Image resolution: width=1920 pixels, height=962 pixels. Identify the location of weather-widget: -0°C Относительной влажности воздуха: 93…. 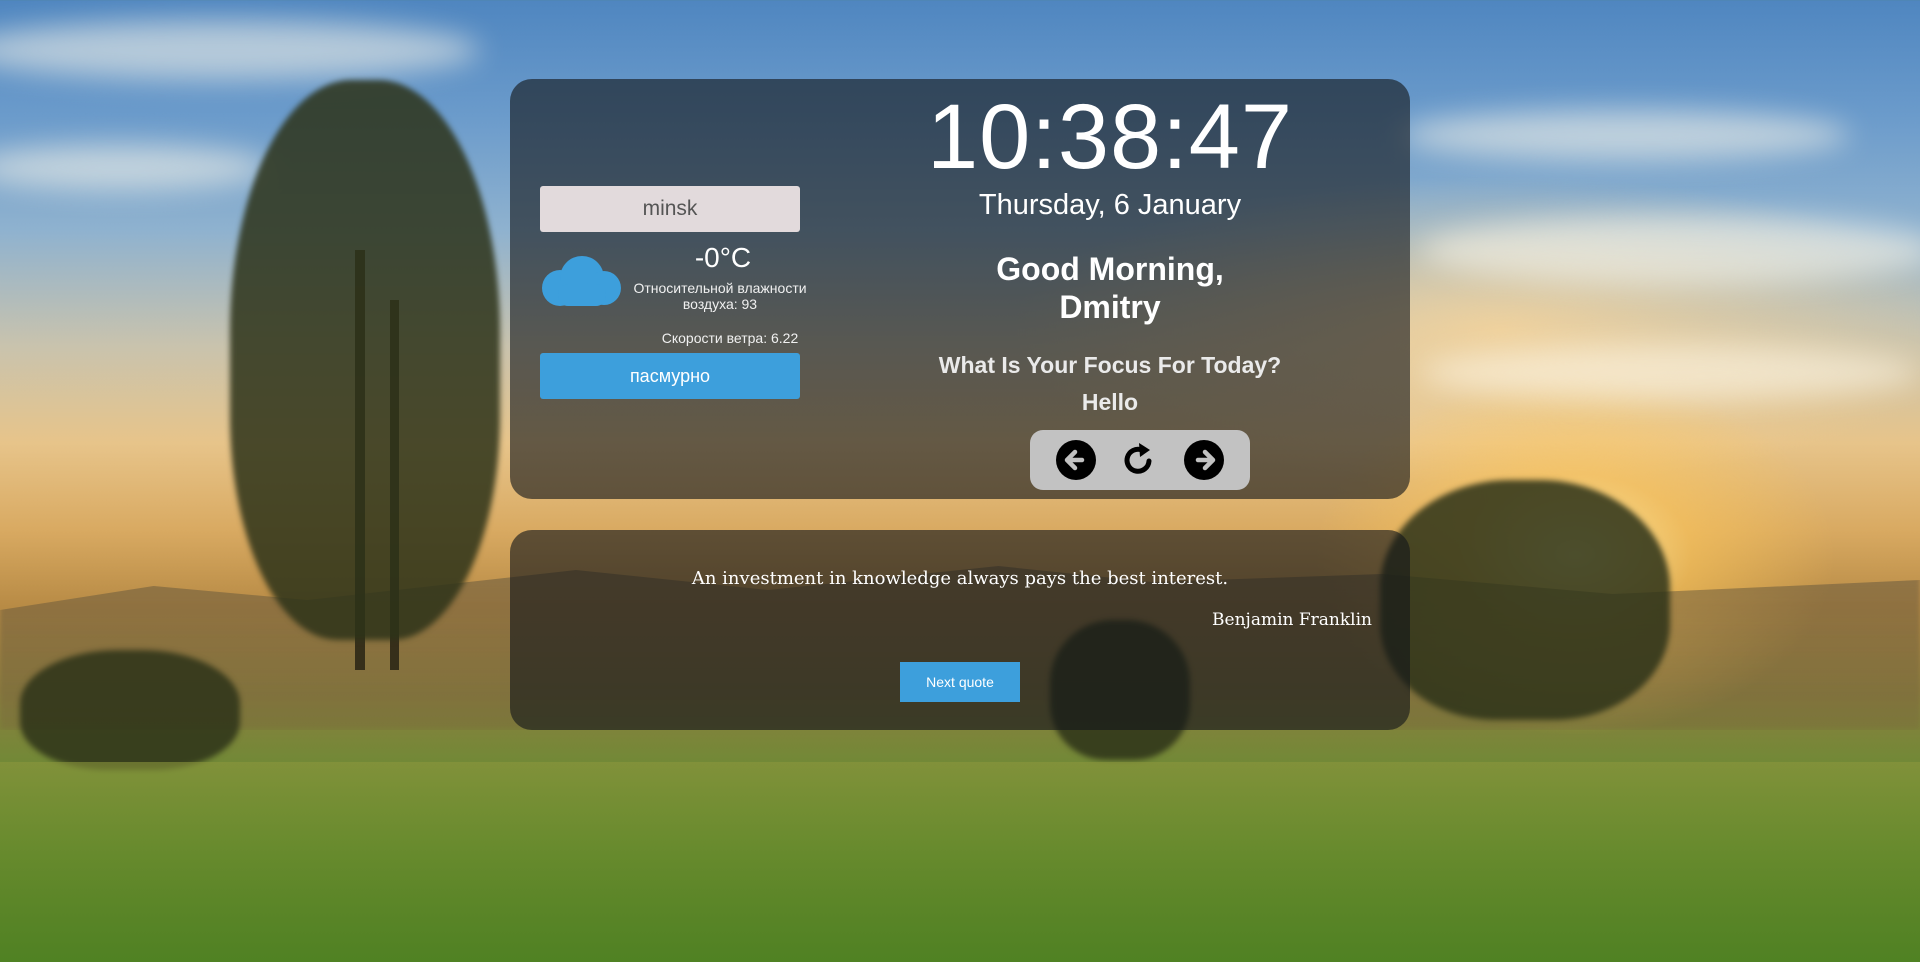
(673, 292).